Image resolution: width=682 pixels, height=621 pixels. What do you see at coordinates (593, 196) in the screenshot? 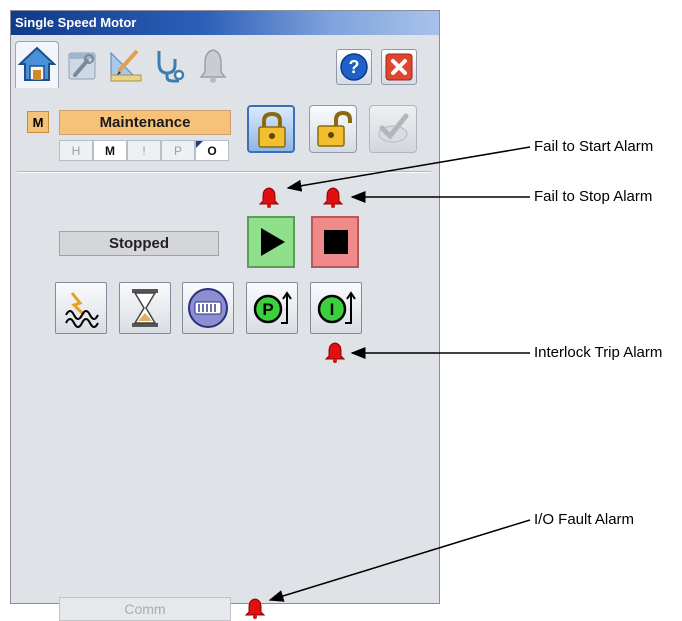
I see `fail-to-stop-callout: Fail to Stop Alarm` at bounding box center [593, 196].